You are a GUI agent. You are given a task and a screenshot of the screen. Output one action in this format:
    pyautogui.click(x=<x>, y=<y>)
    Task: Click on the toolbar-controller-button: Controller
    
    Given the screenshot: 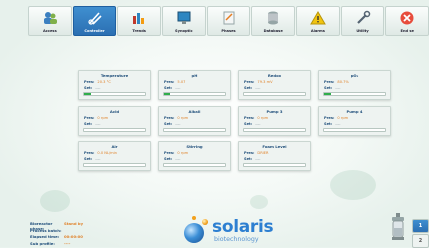 What is the action you would take?
    pyautogui.click(x=94, y=21)
    